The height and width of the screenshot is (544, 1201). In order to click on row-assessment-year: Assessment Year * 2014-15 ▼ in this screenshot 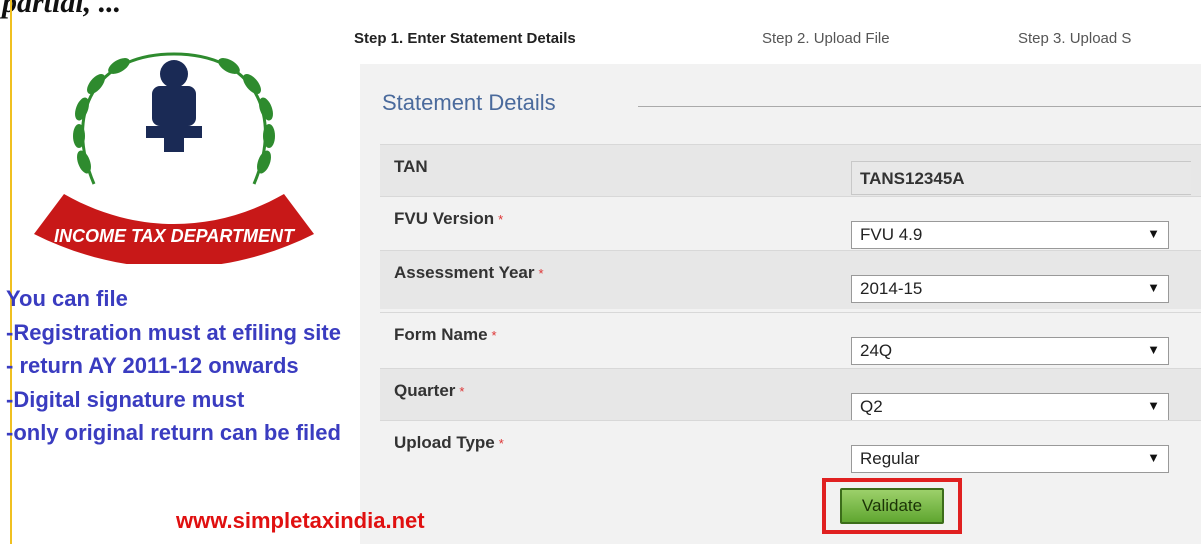, I will do `click(790, 279)`.